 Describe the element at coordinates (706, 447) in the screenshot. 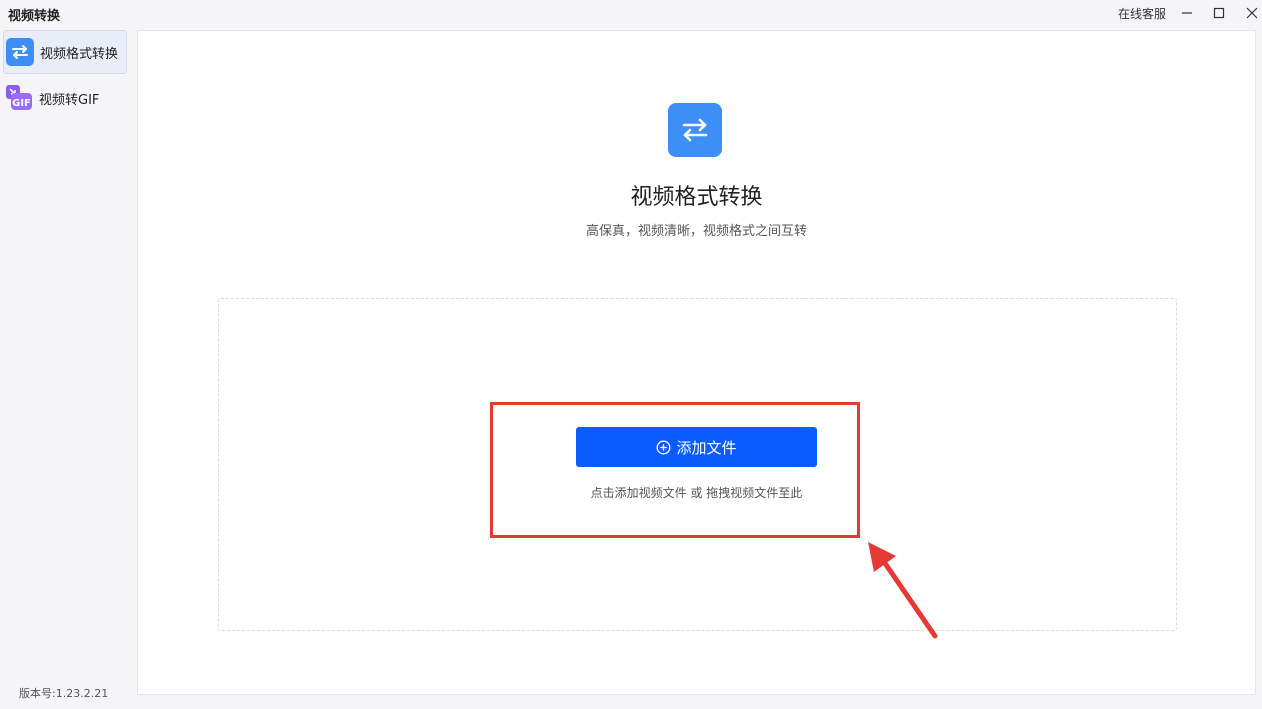

I see `add-file-label: 添加文件` at that location.